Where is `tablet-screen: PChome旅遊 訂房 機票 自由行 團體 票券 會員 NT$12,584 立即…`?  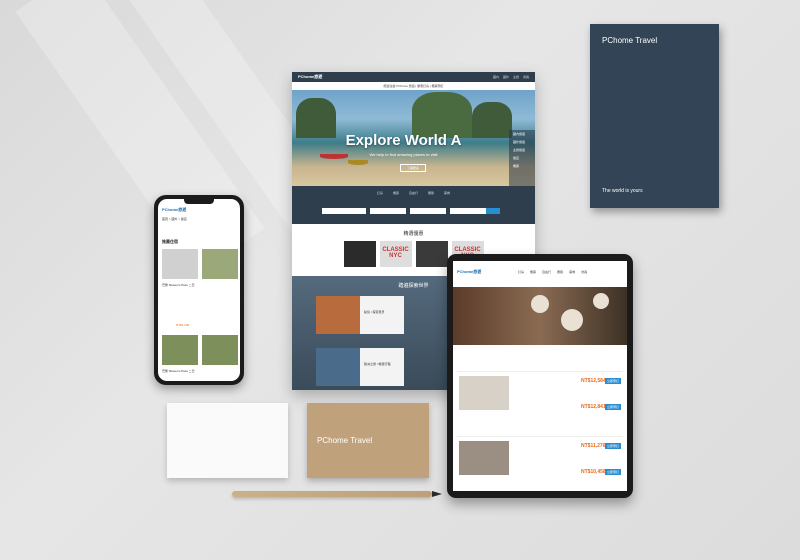
tablet-screen: PChome旅遊 訂房 機票 自由行 團體 票券 會員 NT$12,584 立即… is located at coordinates (540, 376).